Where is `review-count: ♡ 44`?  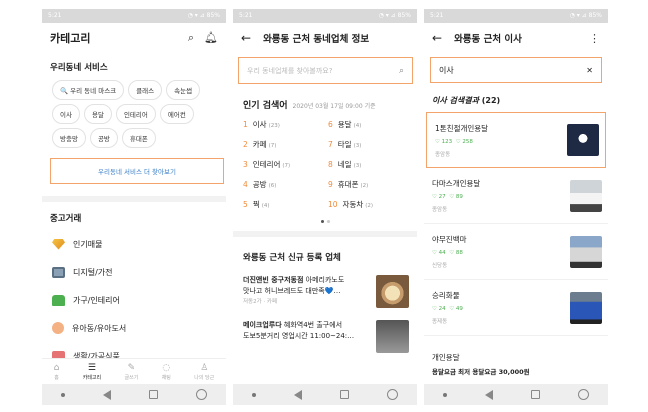
review-count: ♡ 44 is located at coordinates (439, 253).